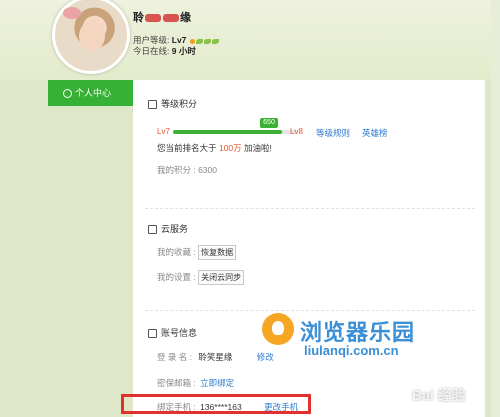  I want to click on user-level-value: Lv7, so click(179, 40).